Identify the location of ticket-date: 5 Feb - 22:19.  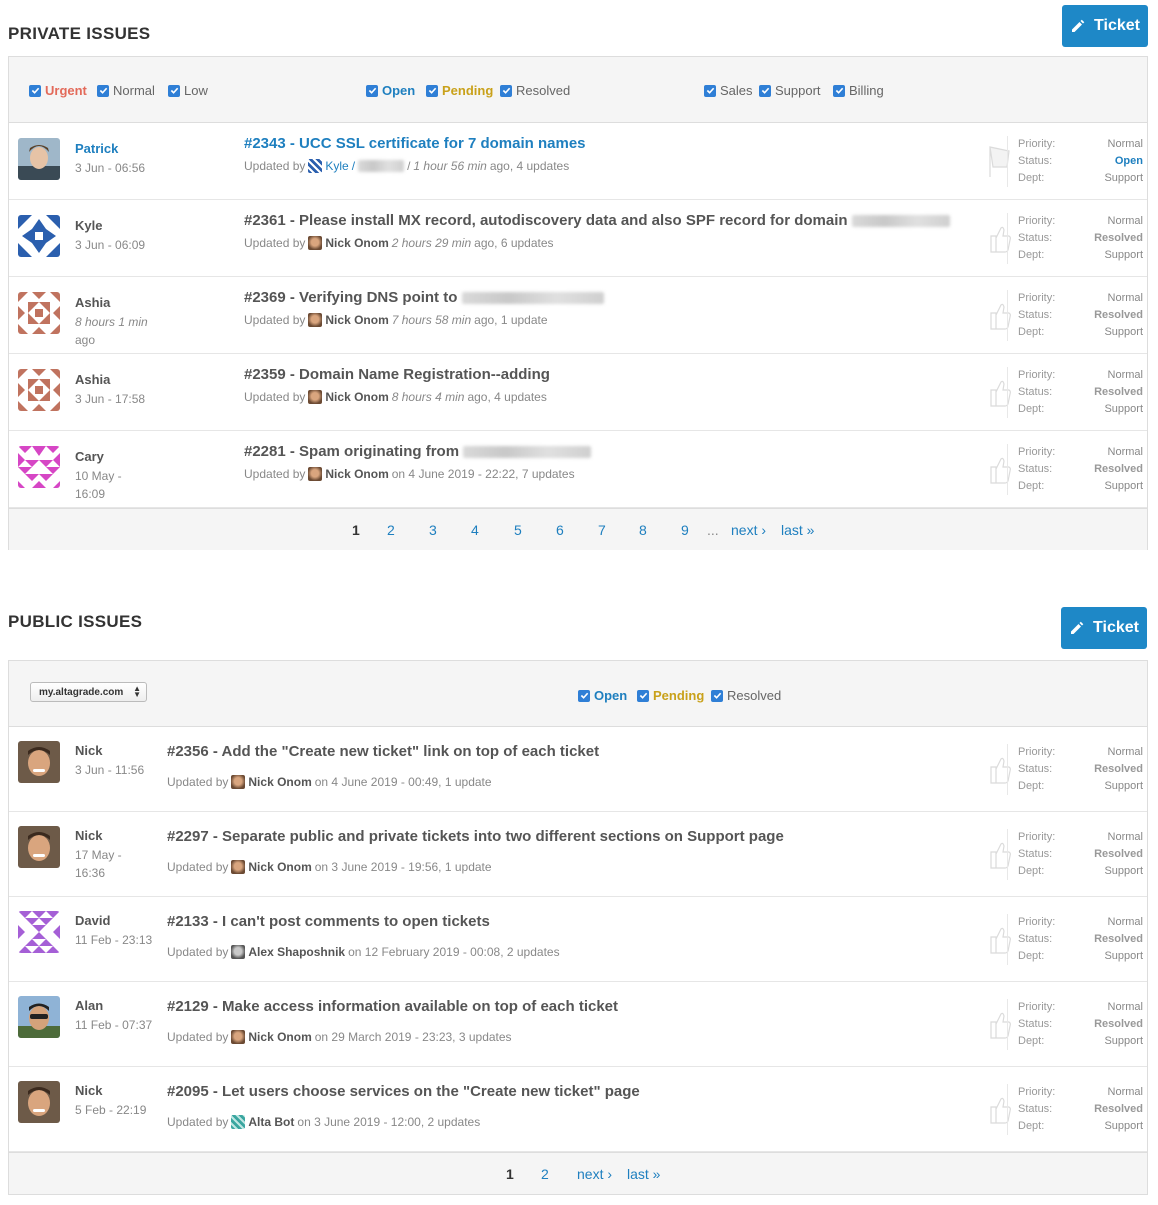
(111, 1110).